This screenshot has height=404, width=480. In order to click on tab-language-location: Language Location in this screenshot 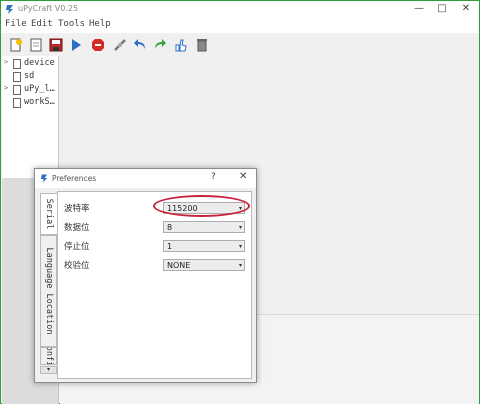, I will do `click(48, 291)`.